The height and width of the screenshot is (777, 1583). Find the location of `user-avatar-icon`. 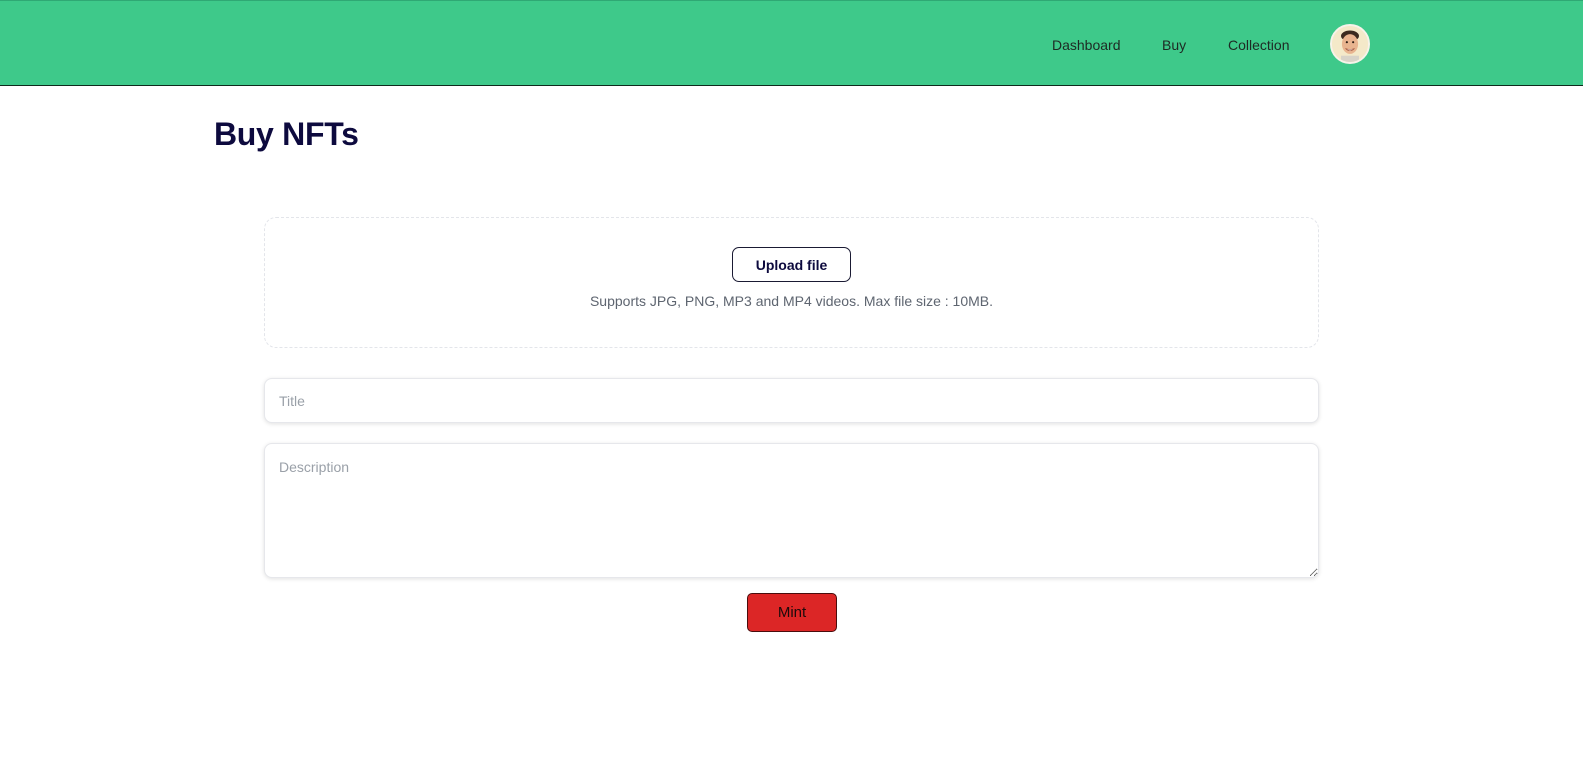

user-avatar-icon is located at coordinates (1350, 44).